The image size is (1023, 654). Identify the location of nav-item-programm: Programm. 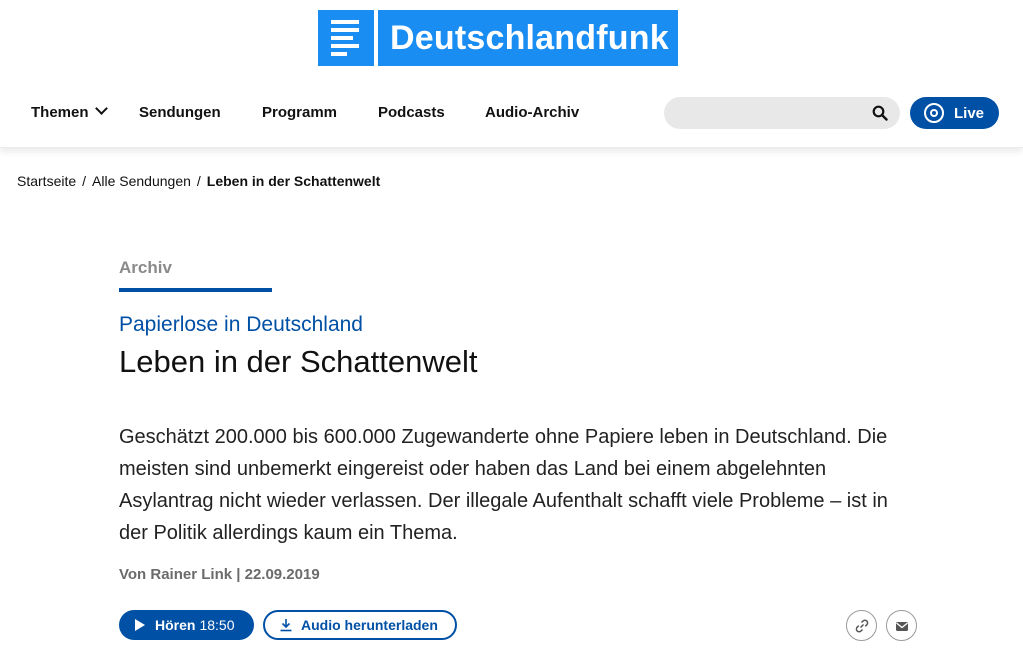
(299, 112).